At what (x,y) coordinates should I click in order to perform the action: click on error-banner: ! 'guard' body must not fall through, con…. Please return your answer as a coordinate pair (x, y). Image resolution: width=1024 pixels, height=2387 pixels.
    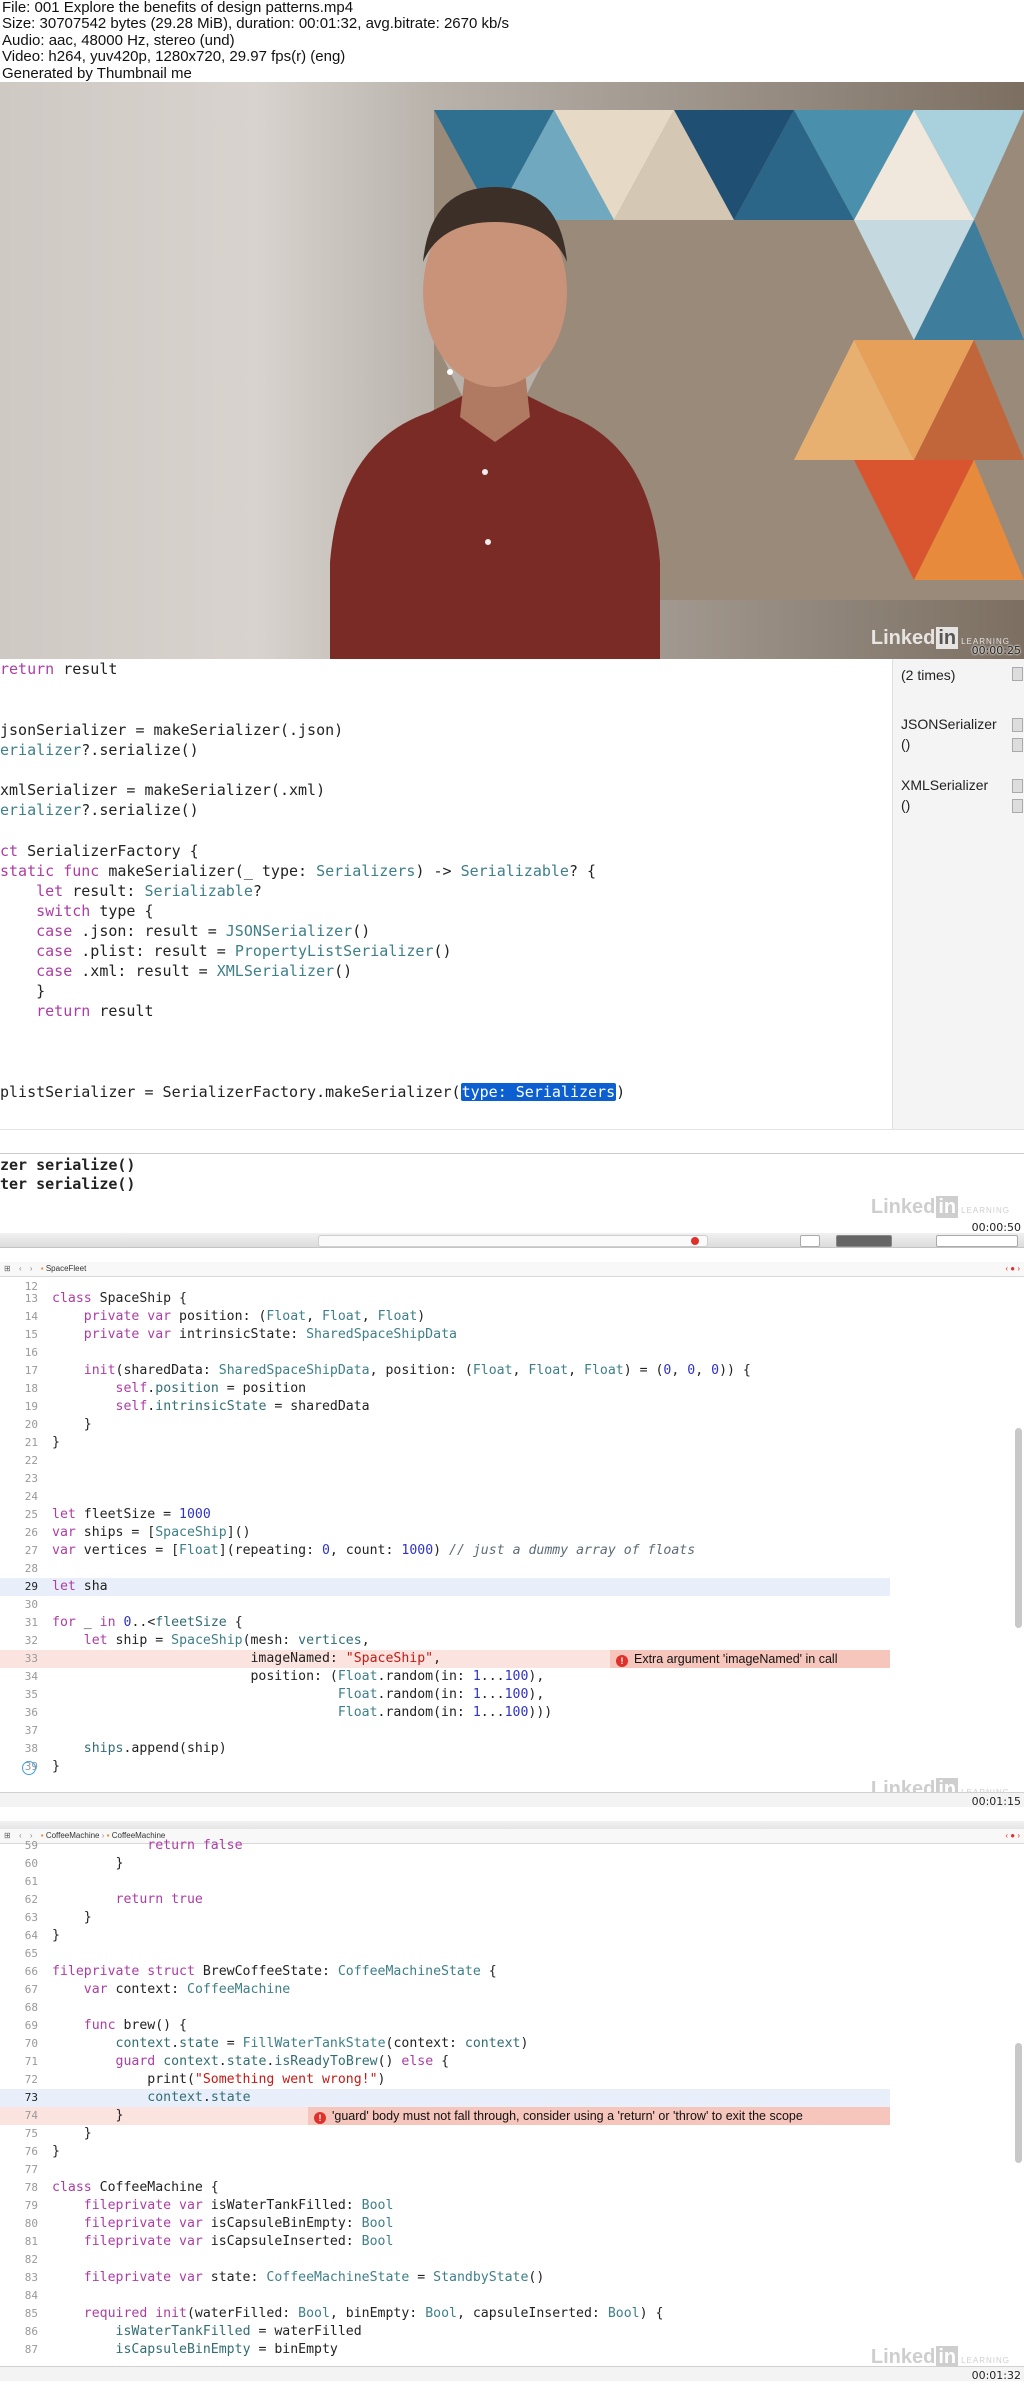
    Looking at the image, I should click on (599, 2116).